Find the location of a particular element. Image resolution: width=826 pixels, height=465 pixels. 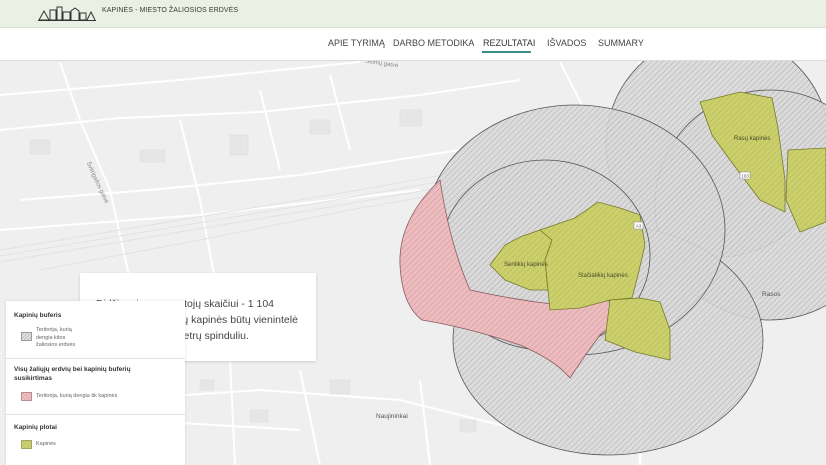

nav-rezultatai: REZULTATAI is located at coordinates (509, 43).